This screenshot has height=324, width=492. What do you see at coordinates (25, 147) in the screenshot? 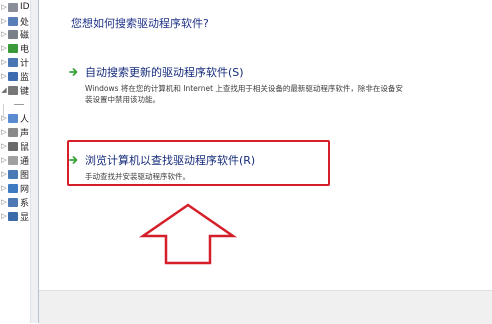
I see `tree-item-label: 鼠` at bounding box center [25, 147].